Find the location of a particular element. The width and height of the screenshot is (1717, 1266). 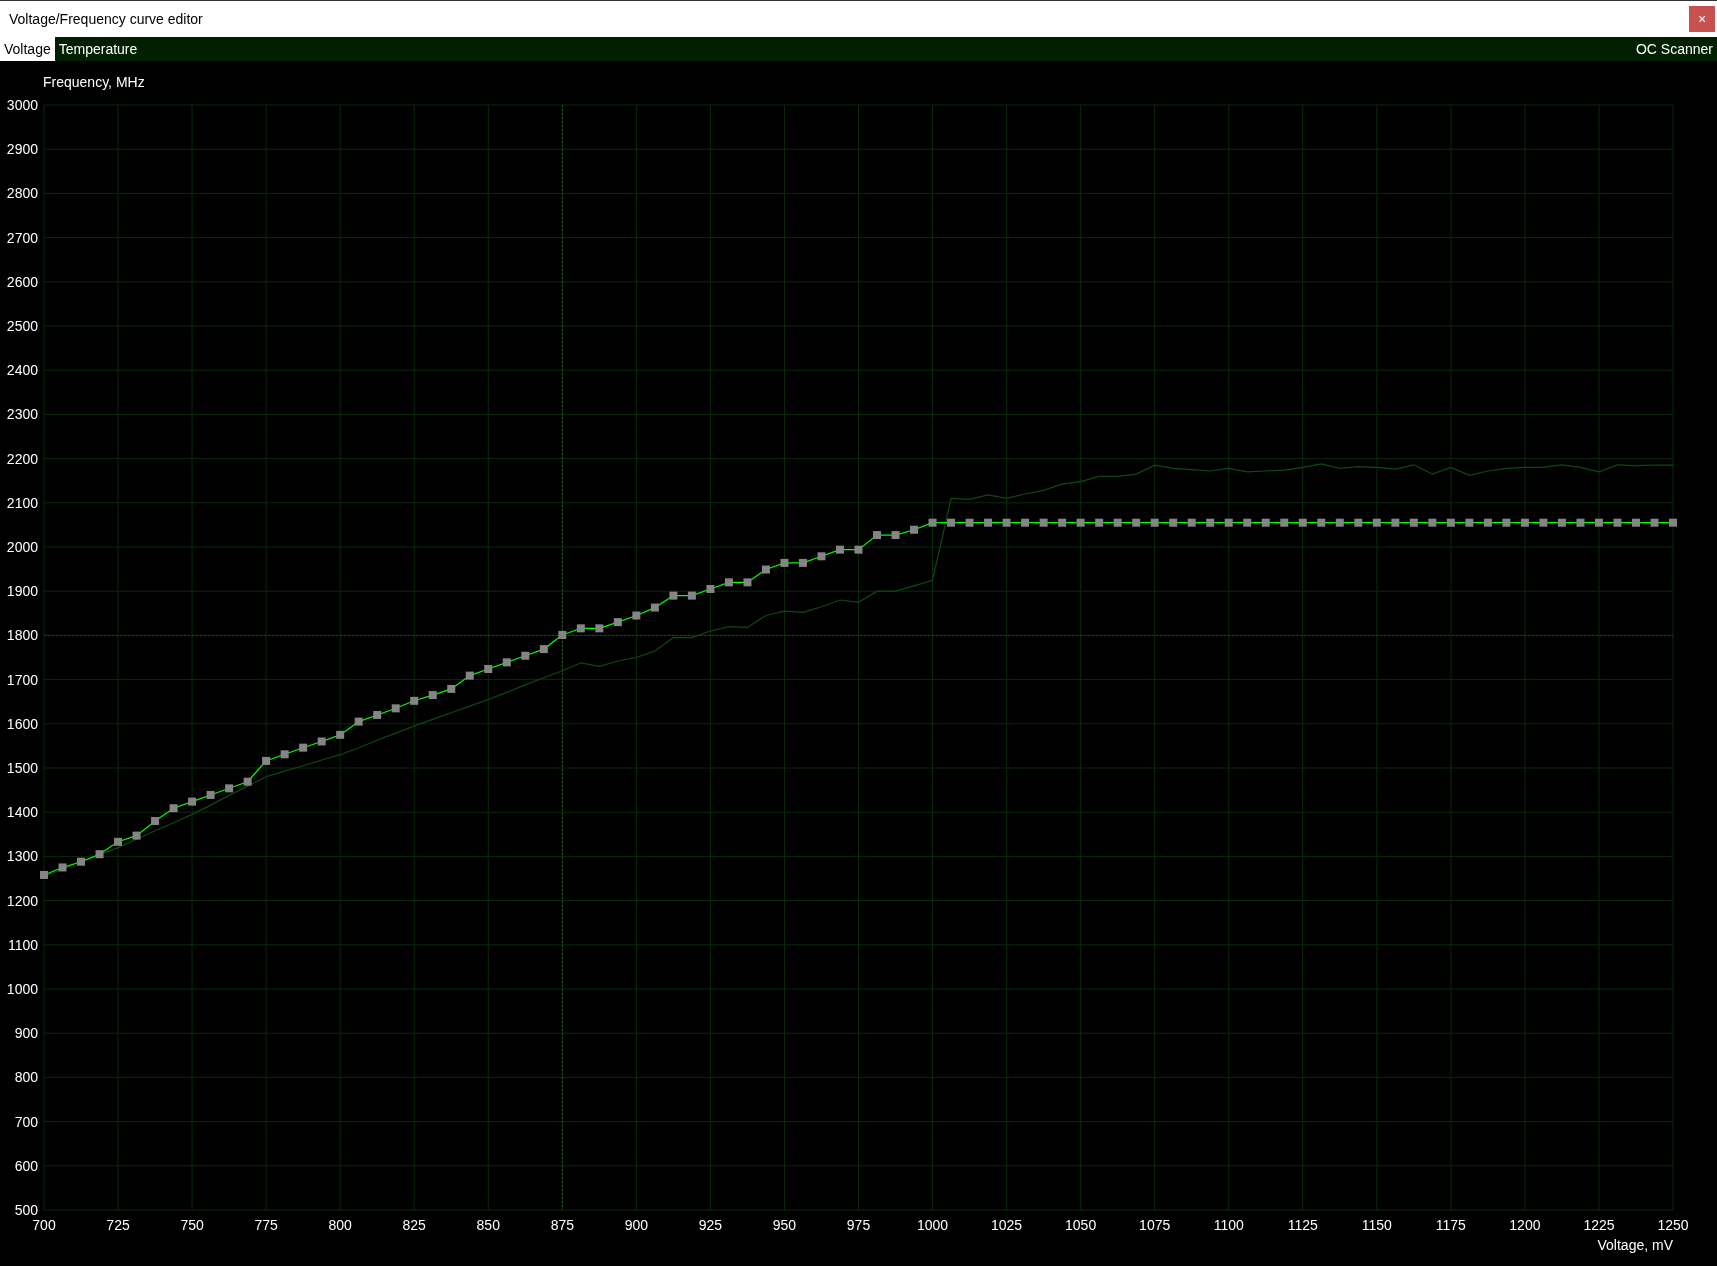

y-tick-label: 3000 is located at coordinates (22, 105).